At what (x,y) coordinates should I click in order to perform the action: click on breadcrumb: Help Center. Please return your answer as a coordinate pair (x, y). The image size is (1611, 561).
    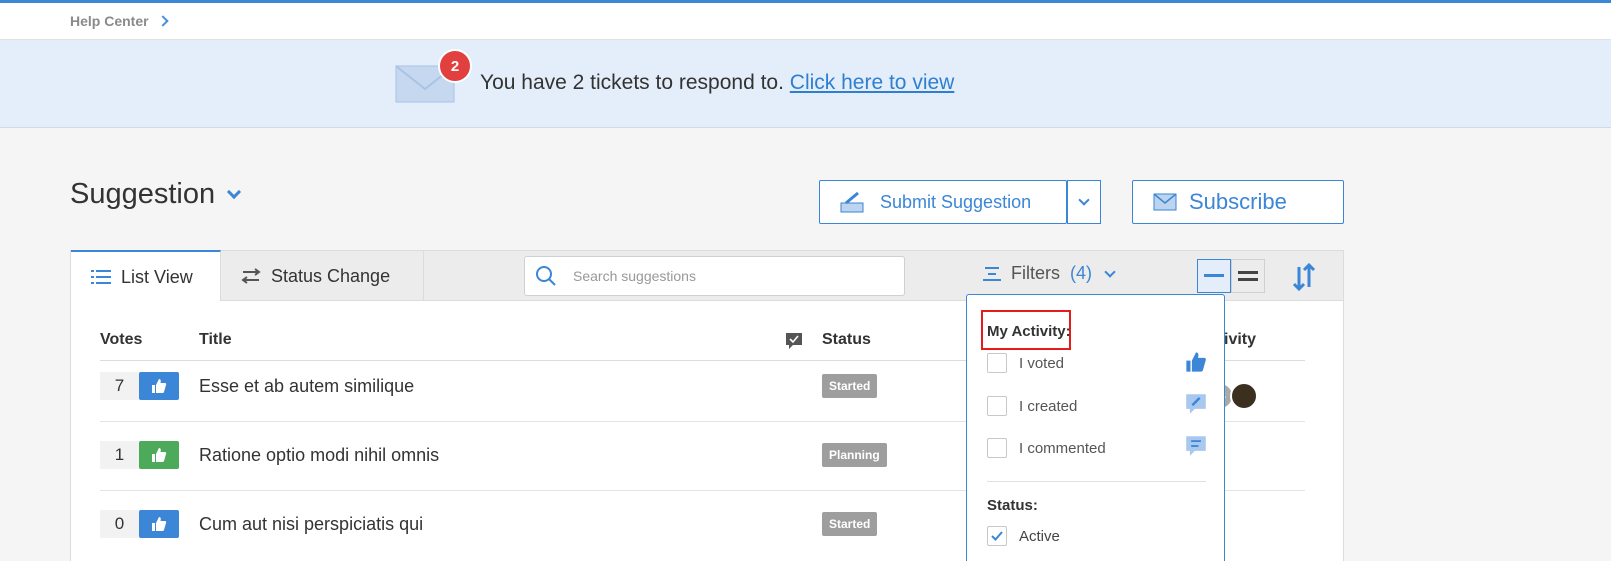
    Looking at the image, I should click on (119, 21).